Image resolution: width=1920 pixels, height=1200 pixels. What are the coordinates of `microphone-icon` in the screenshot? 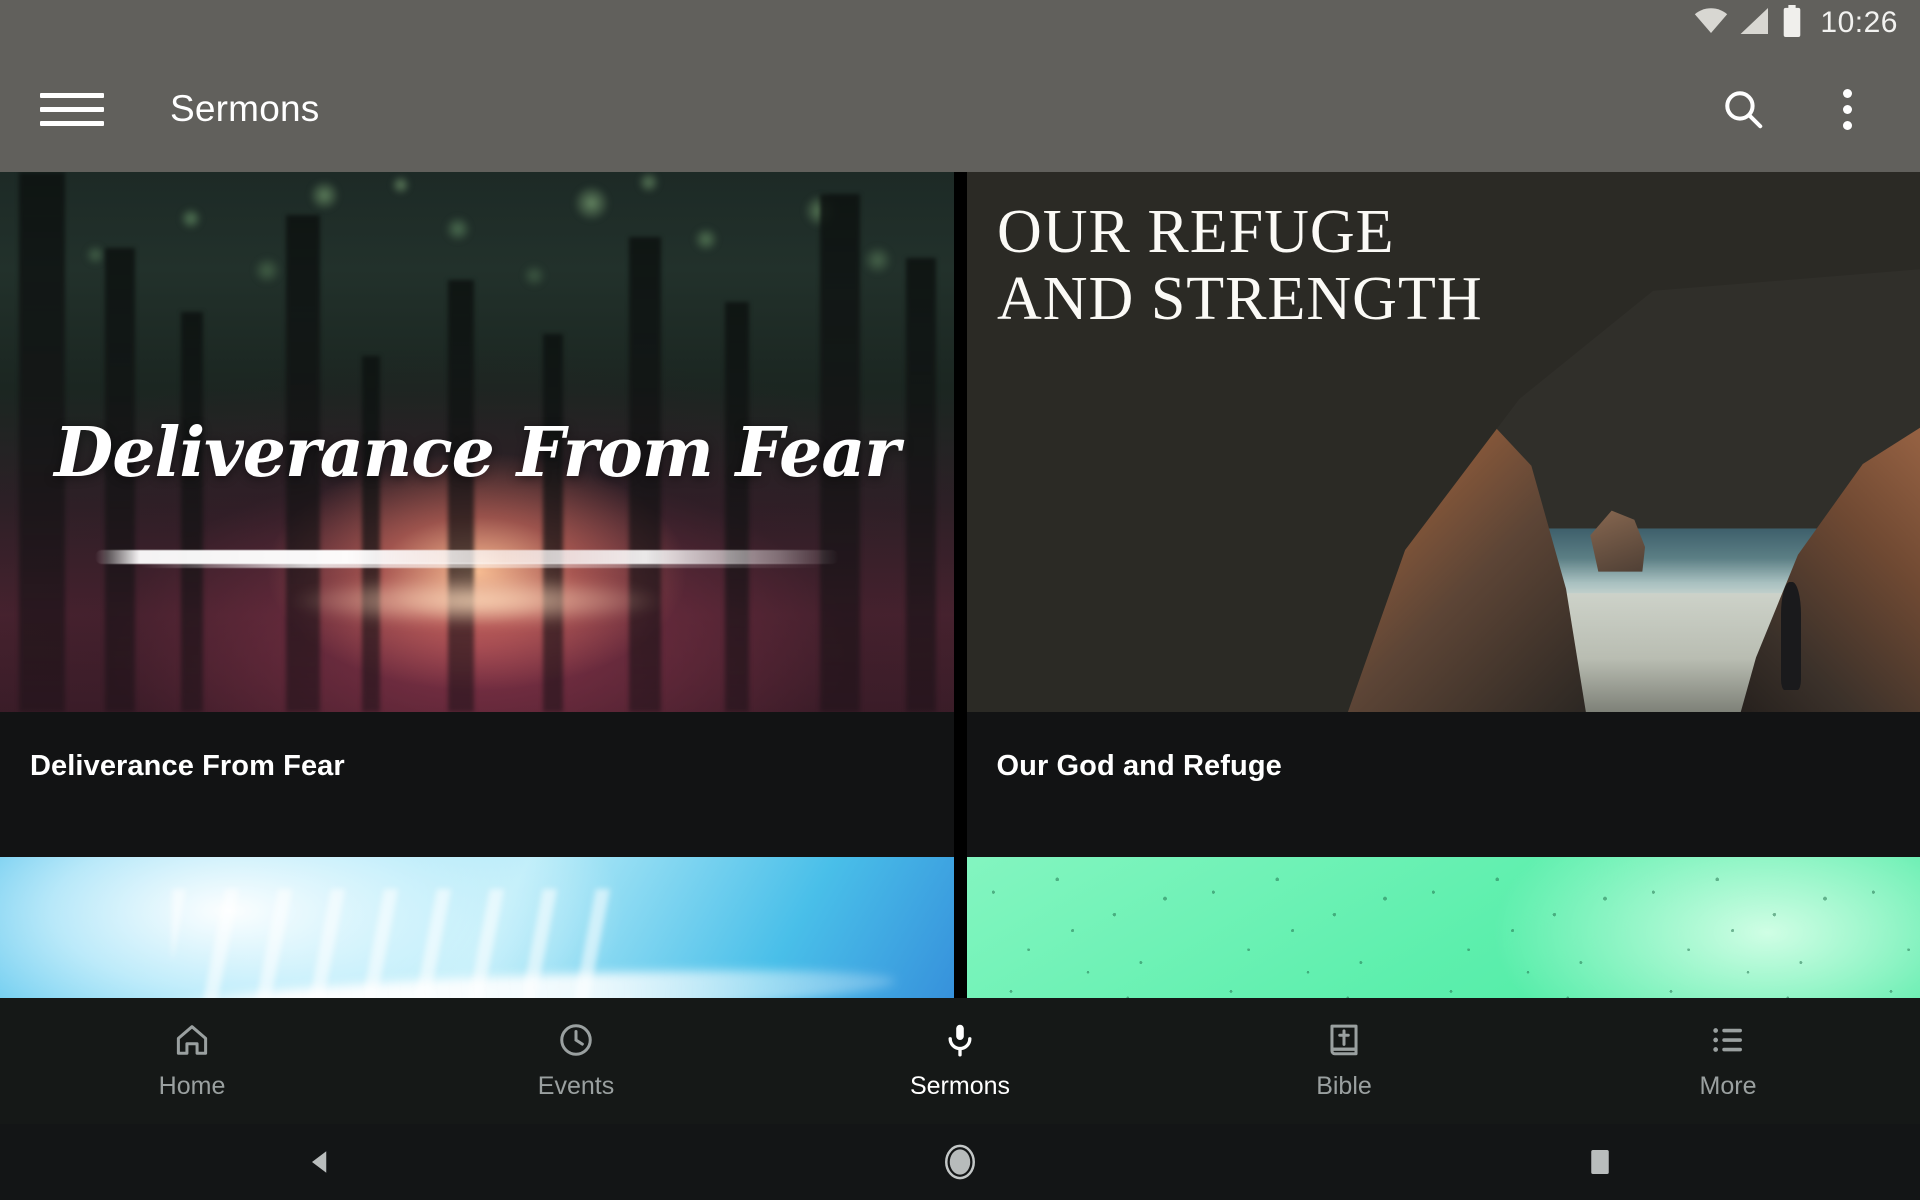 It's located at (960, 1040).